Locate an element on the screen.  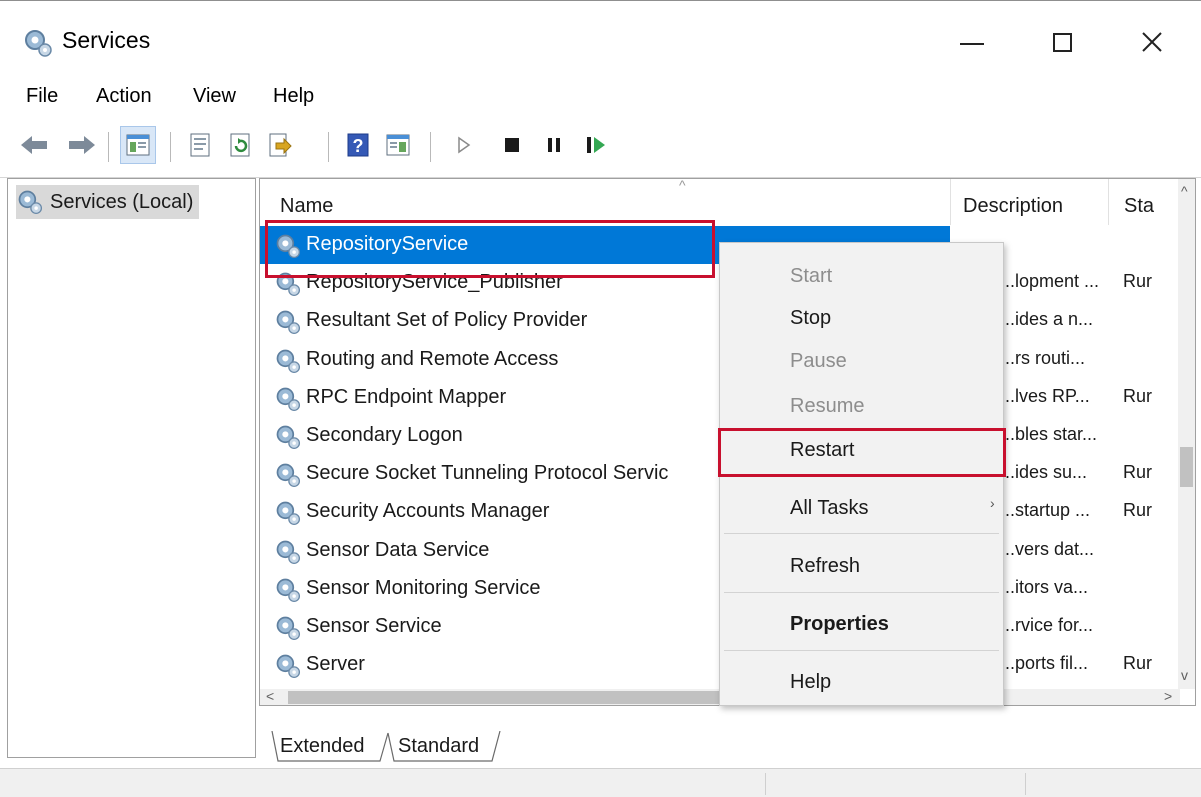
close-button is located at coordinates (1152, 42).